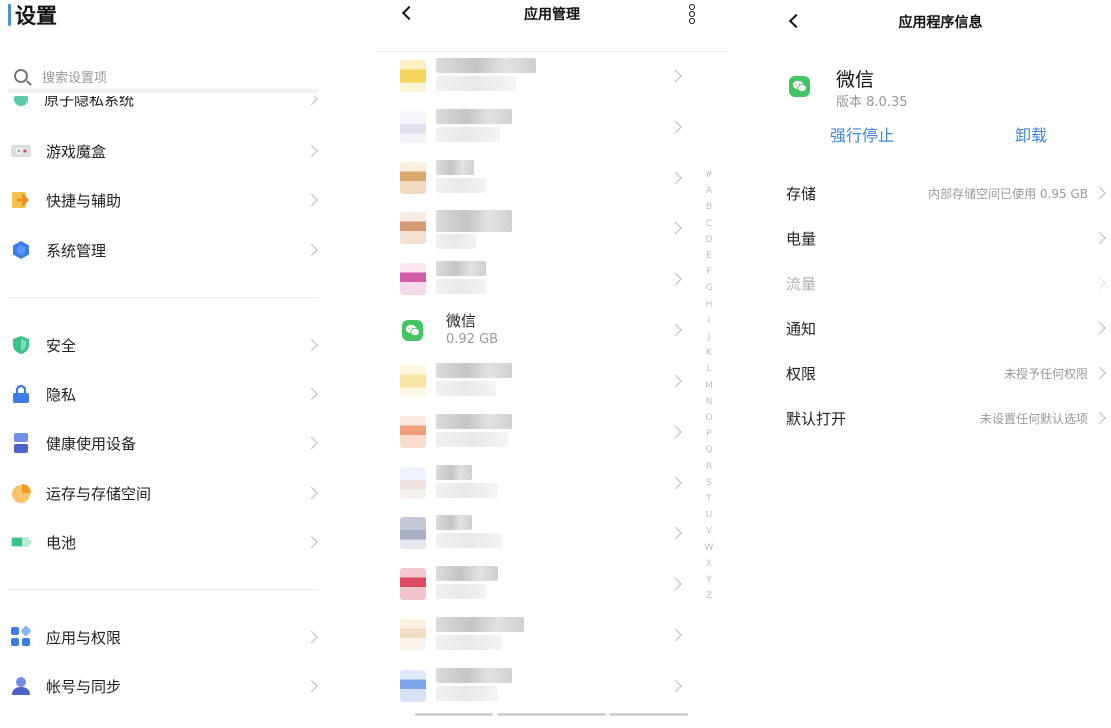  I want to click on alphabet-letter: W, so click(709, 548).